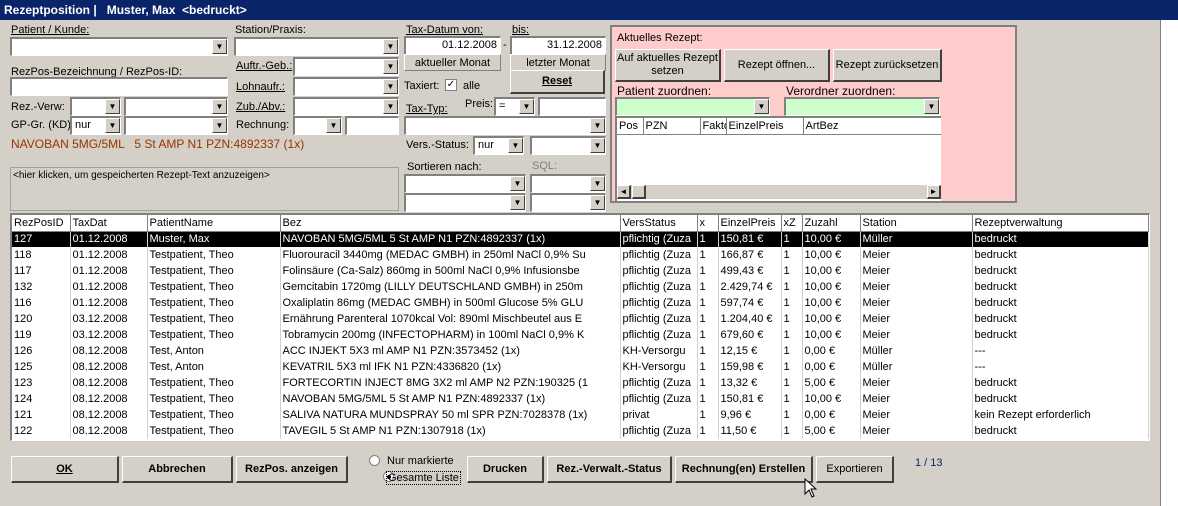 This screenshot has height=506, width=1178. I want to click on taxiert-checkbox: ✓, so click(451, 85).